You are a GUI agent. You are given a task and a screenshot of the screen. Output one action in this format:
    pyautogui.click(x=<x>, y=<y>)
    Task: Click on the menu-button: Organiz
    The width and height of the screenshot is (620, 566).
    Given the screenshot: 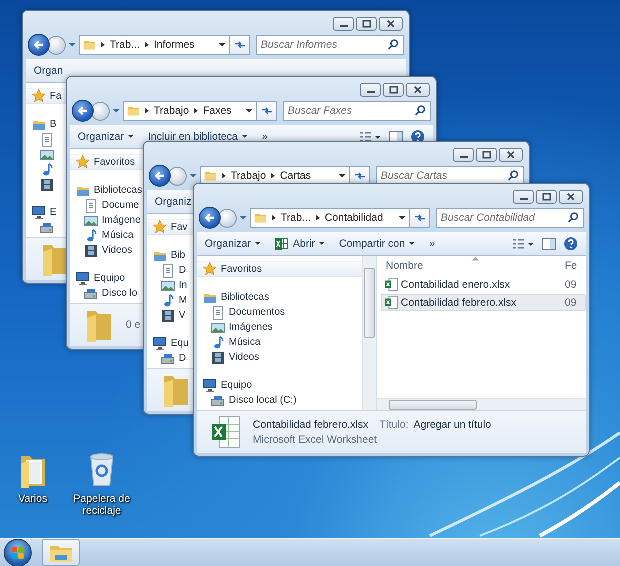 What is the action you would take?
    pyautogui.click(x=173, y=202)
    